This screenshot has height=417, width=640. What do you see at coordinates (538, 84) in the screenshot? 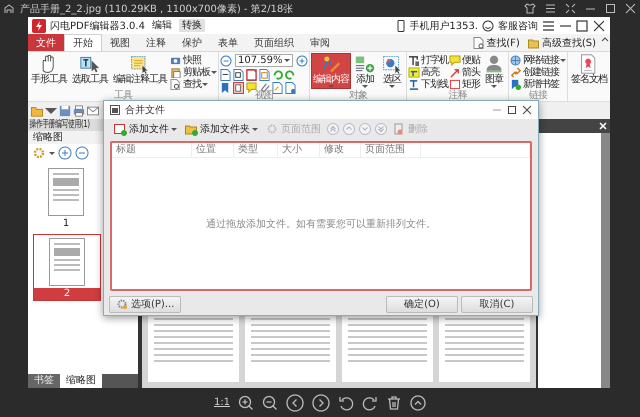
I see `ribbon-button: 新增书签` at bounding box center [538, 84].